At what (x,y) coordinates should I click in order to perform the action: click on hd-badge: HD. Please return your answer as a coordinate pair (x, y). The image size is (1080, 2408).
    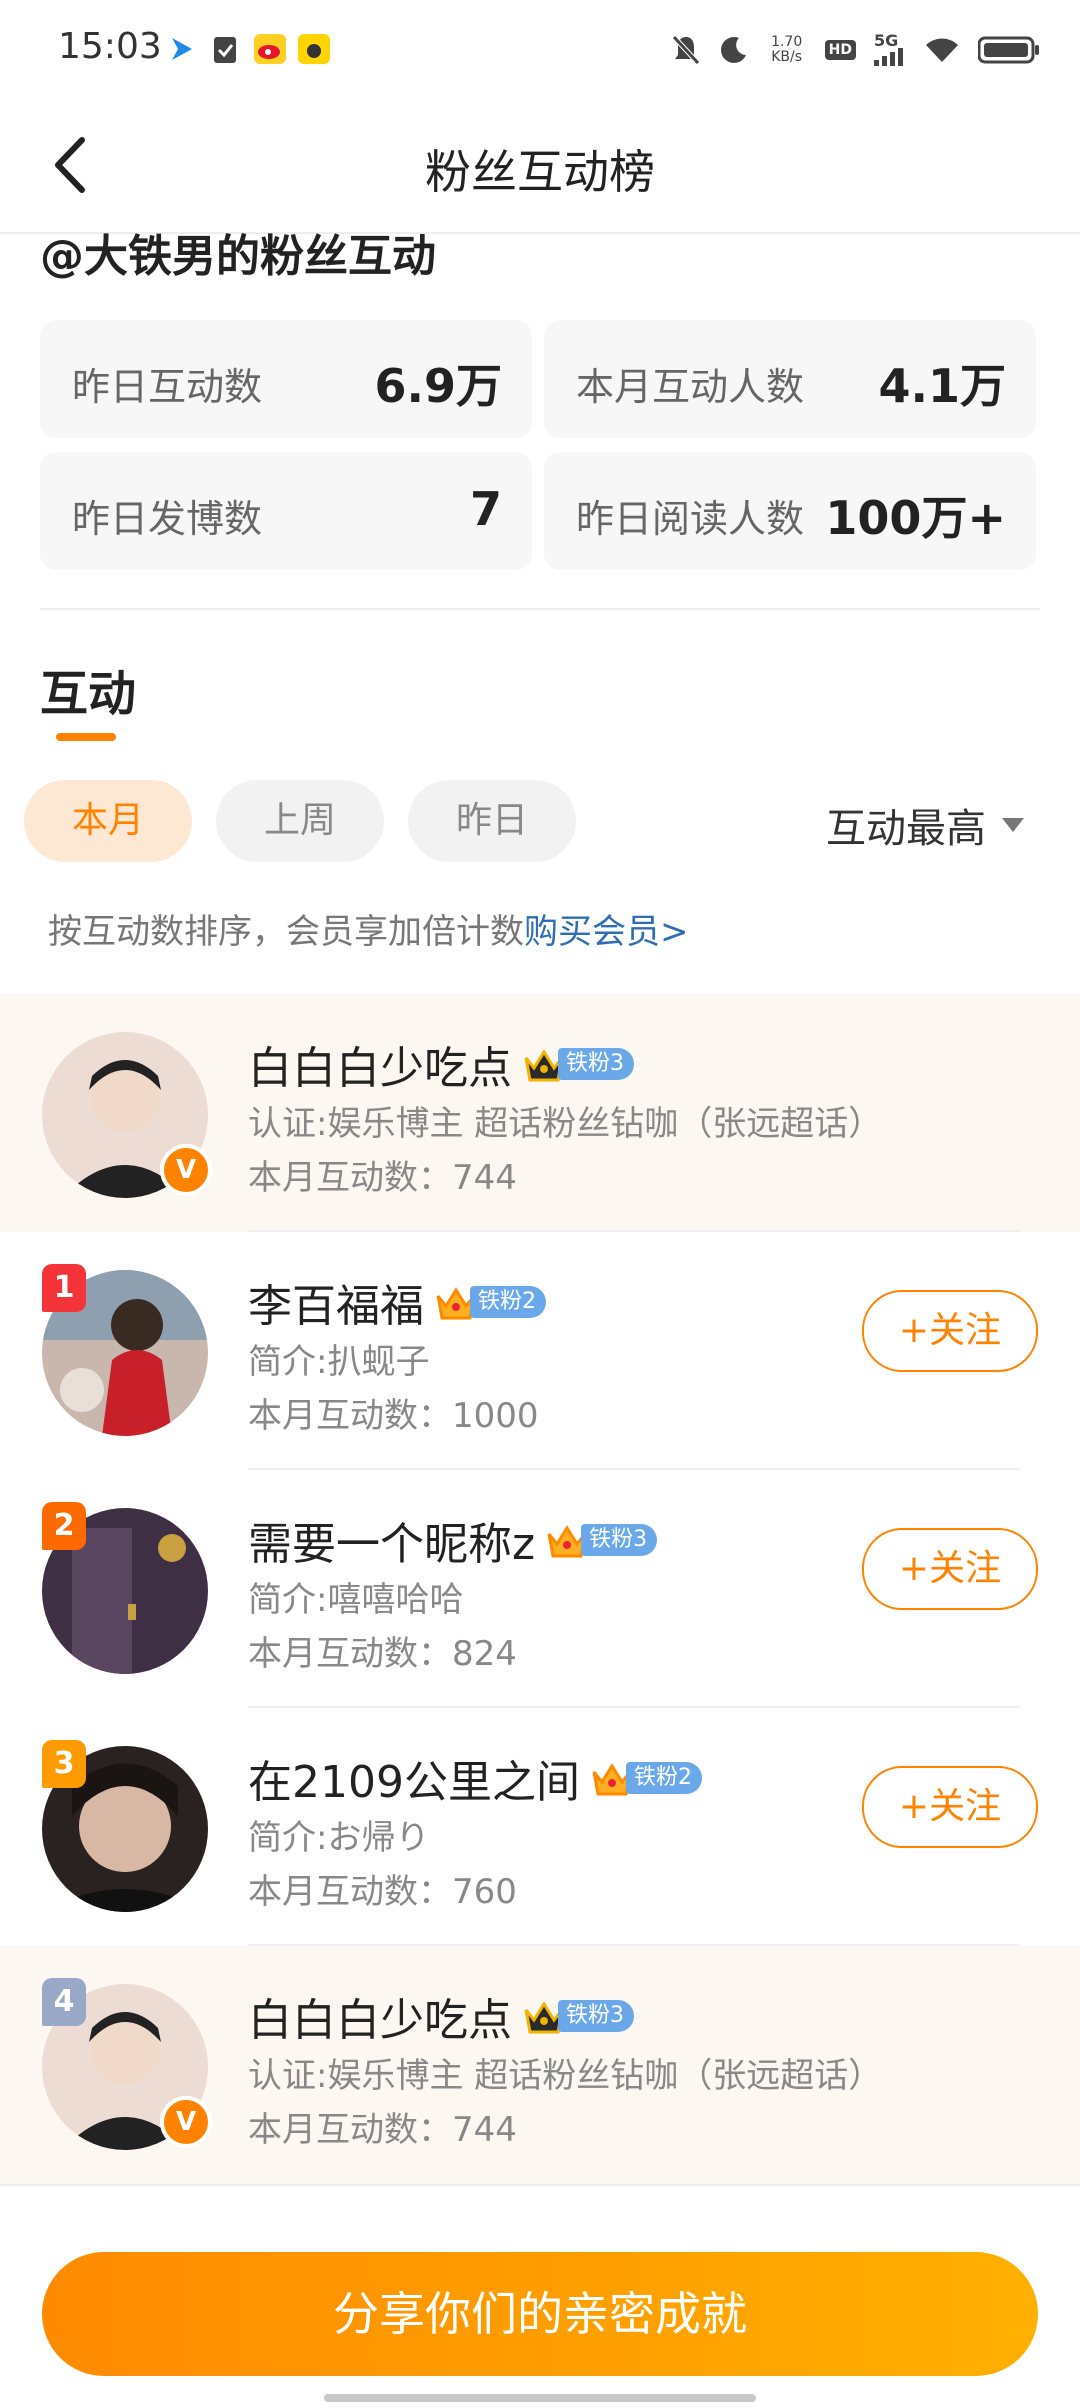
    Looking at the image, I should click on (840, 50).